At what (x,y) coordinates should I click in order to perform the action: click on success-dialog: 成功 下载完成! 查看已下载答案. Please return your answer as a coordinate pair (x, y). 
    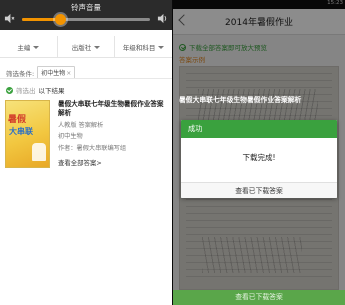
    Looking at the image, I should click on (259, 159).